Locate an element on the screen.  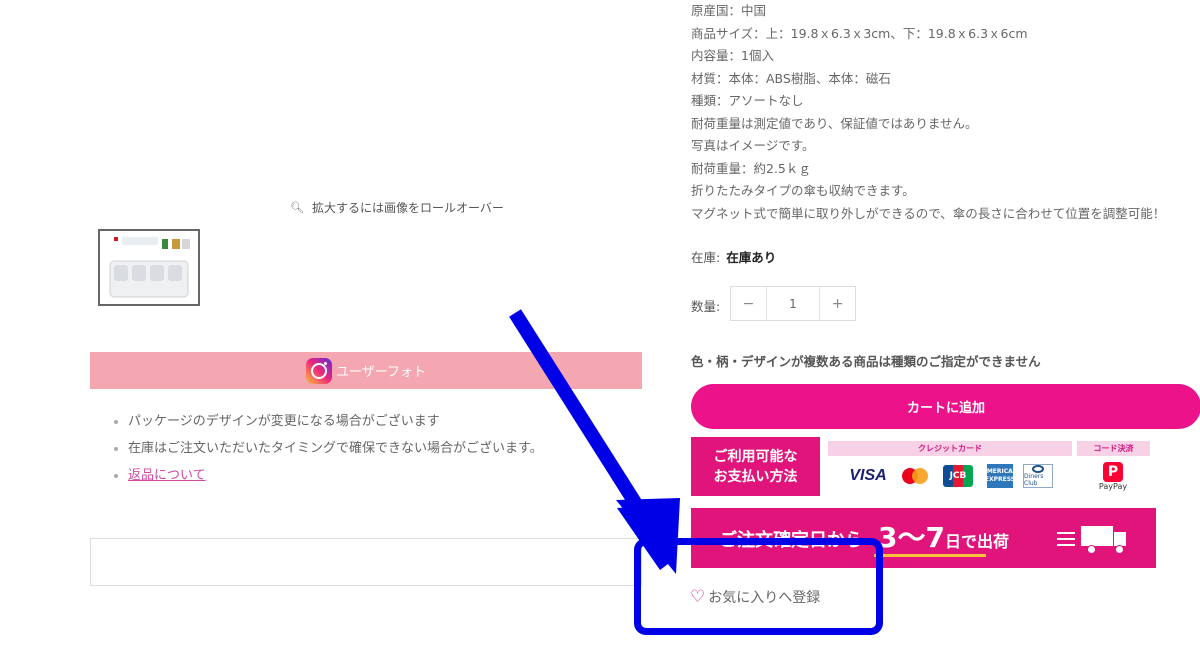
diners-club-logo: Diners Club is located at coordinates (1038, 476).